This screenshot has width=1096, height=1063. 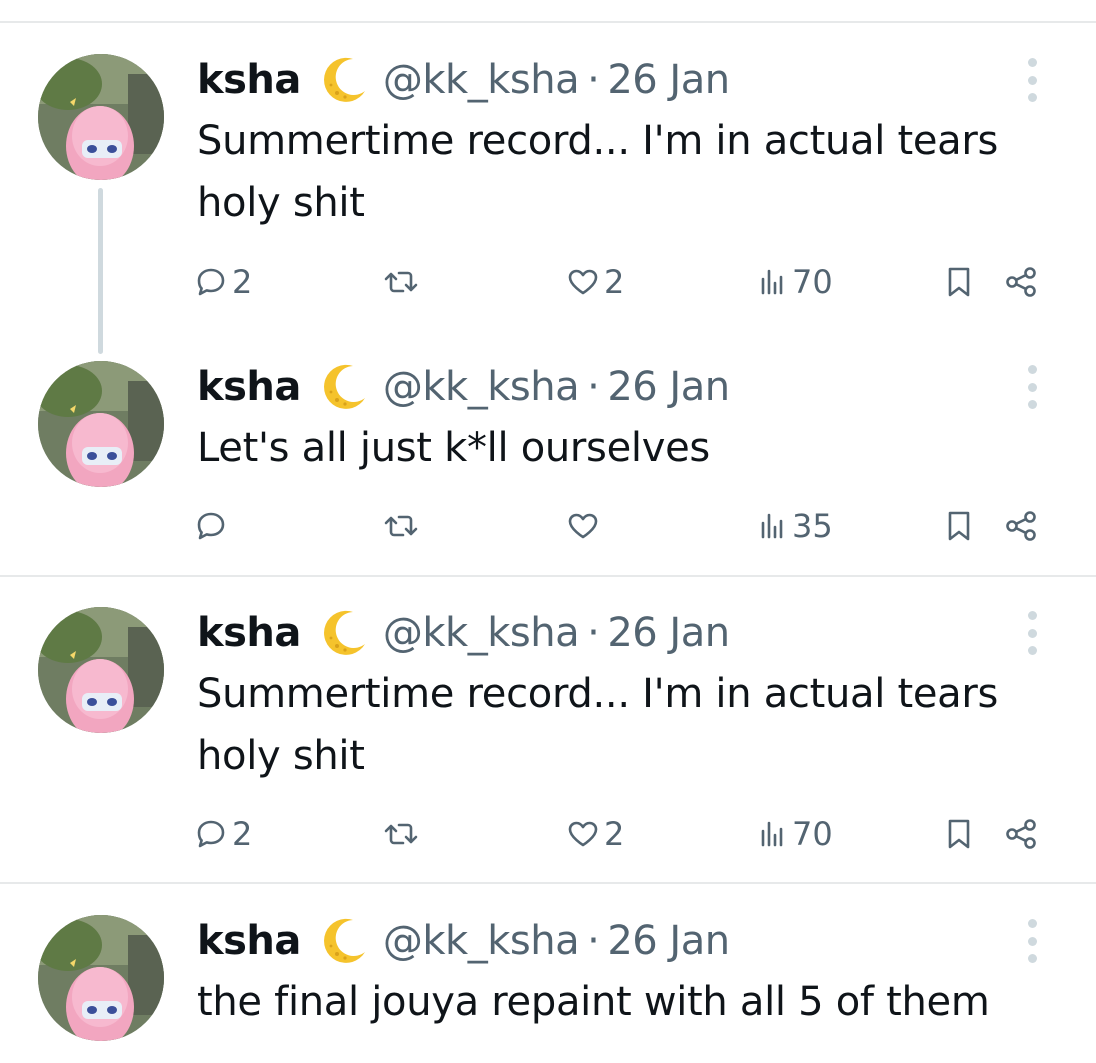 I want to click on reply-button, so click(x=213, y=526).